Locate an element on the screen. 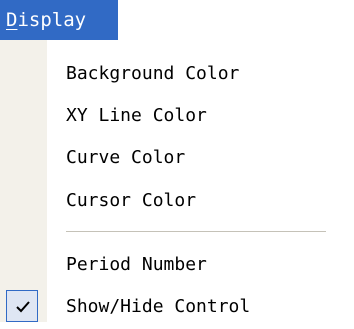 The width and height of the screenshot is (354, 329). menu-item-label: Curve Color is located at coordinates (126, 157).